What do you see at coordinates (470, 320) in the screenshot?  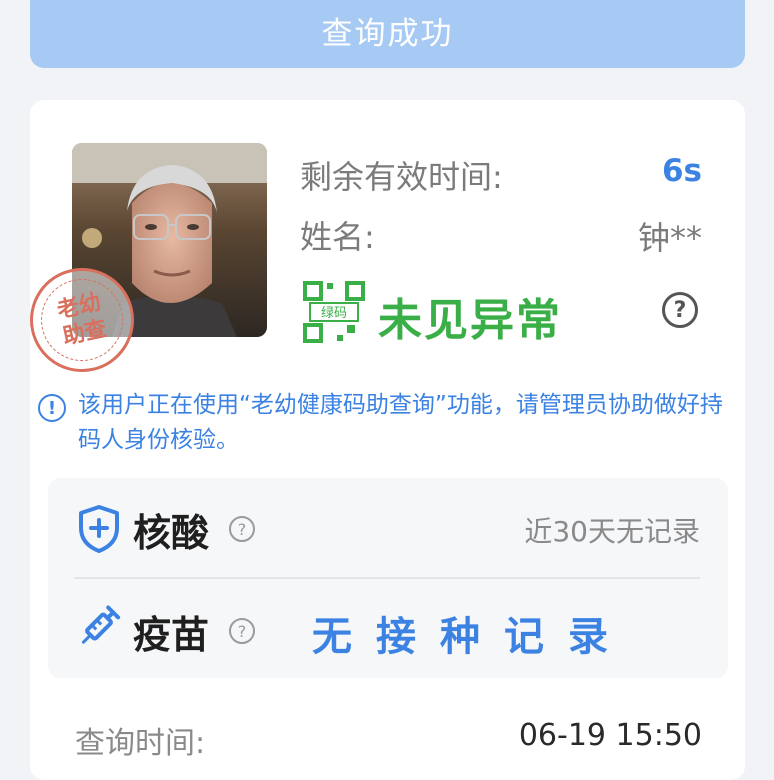 I see `health-status: 未见异常` at bounding box center [470, 320].